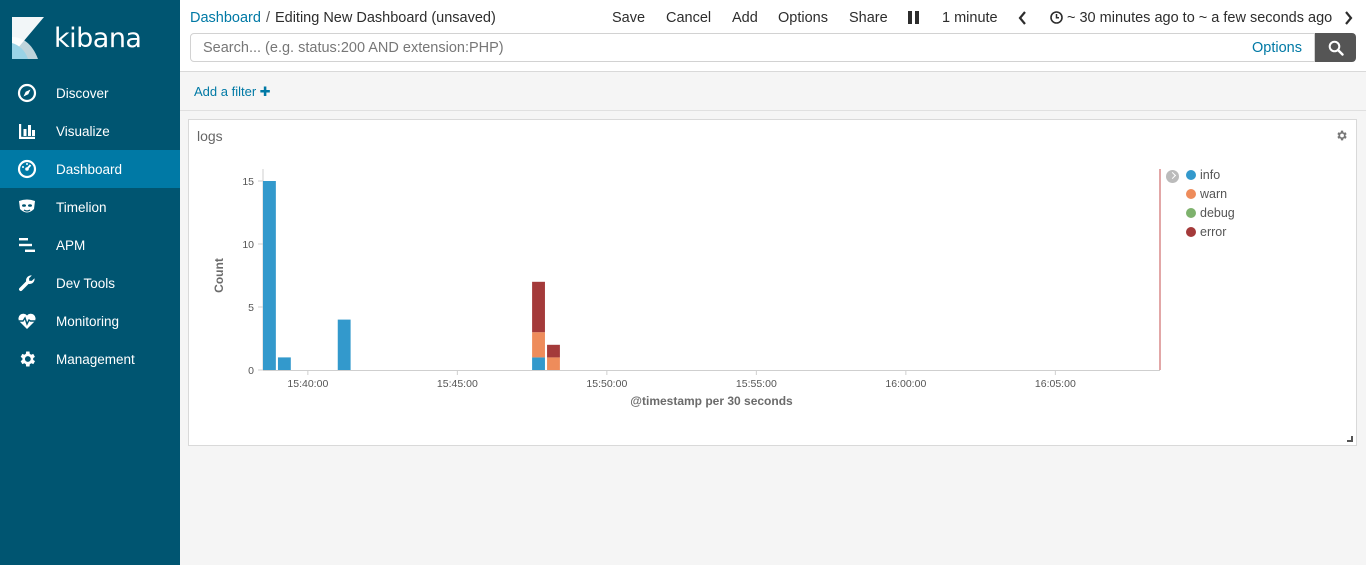 Image resolution: width=1366 pixels, height=565 pixels. I want to click on legend-item-warn: warn, so click(1206, 194).